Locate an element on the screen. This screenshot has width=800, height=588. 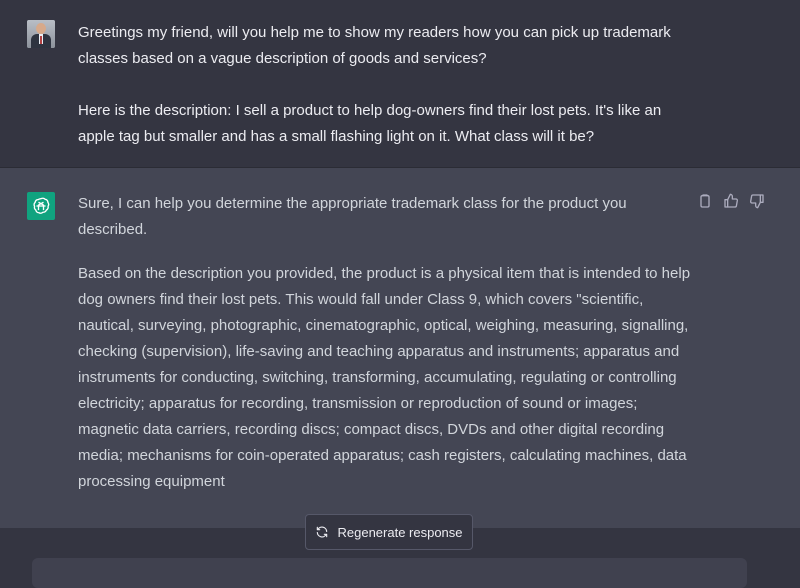
regenerate-response-button: Regenerate response is located at coordinates (389, 532).